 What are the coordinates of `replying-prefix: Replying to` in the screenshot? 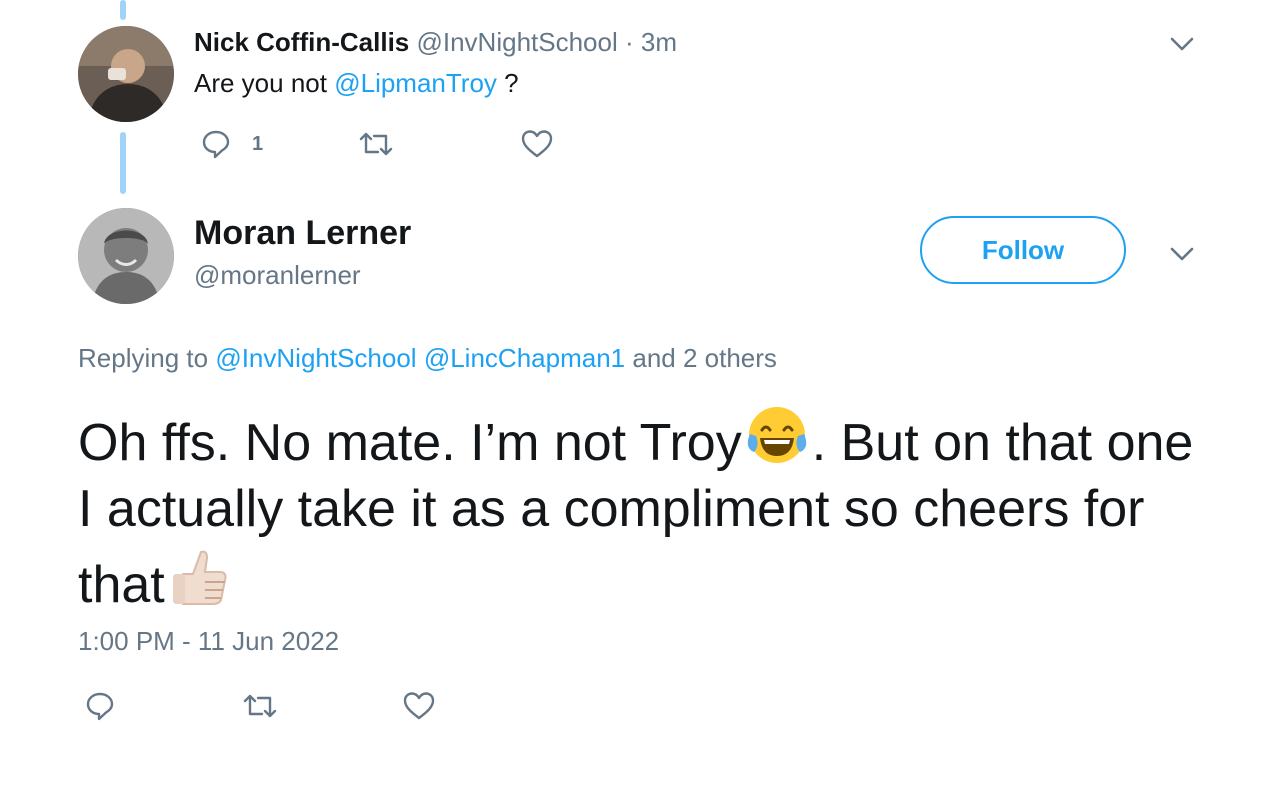 It's located at (143, 358).